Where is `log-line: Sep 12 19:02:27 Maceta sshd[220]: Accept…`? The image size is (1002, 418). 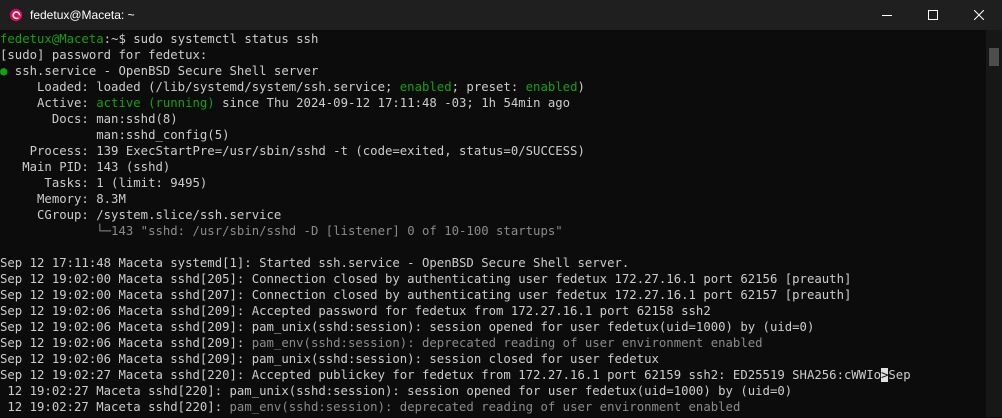
log-line: Sep 12 19:02:27 Maceta sshd[220]: Accept… is located at coordinates (493, 375).